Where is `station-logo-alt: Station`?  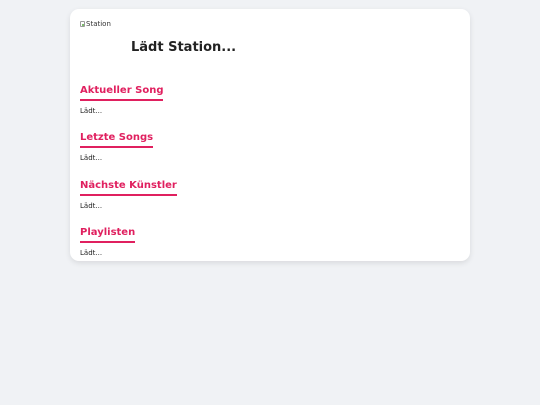 station-logo-alt: Station is located at coordinates (98, 24).